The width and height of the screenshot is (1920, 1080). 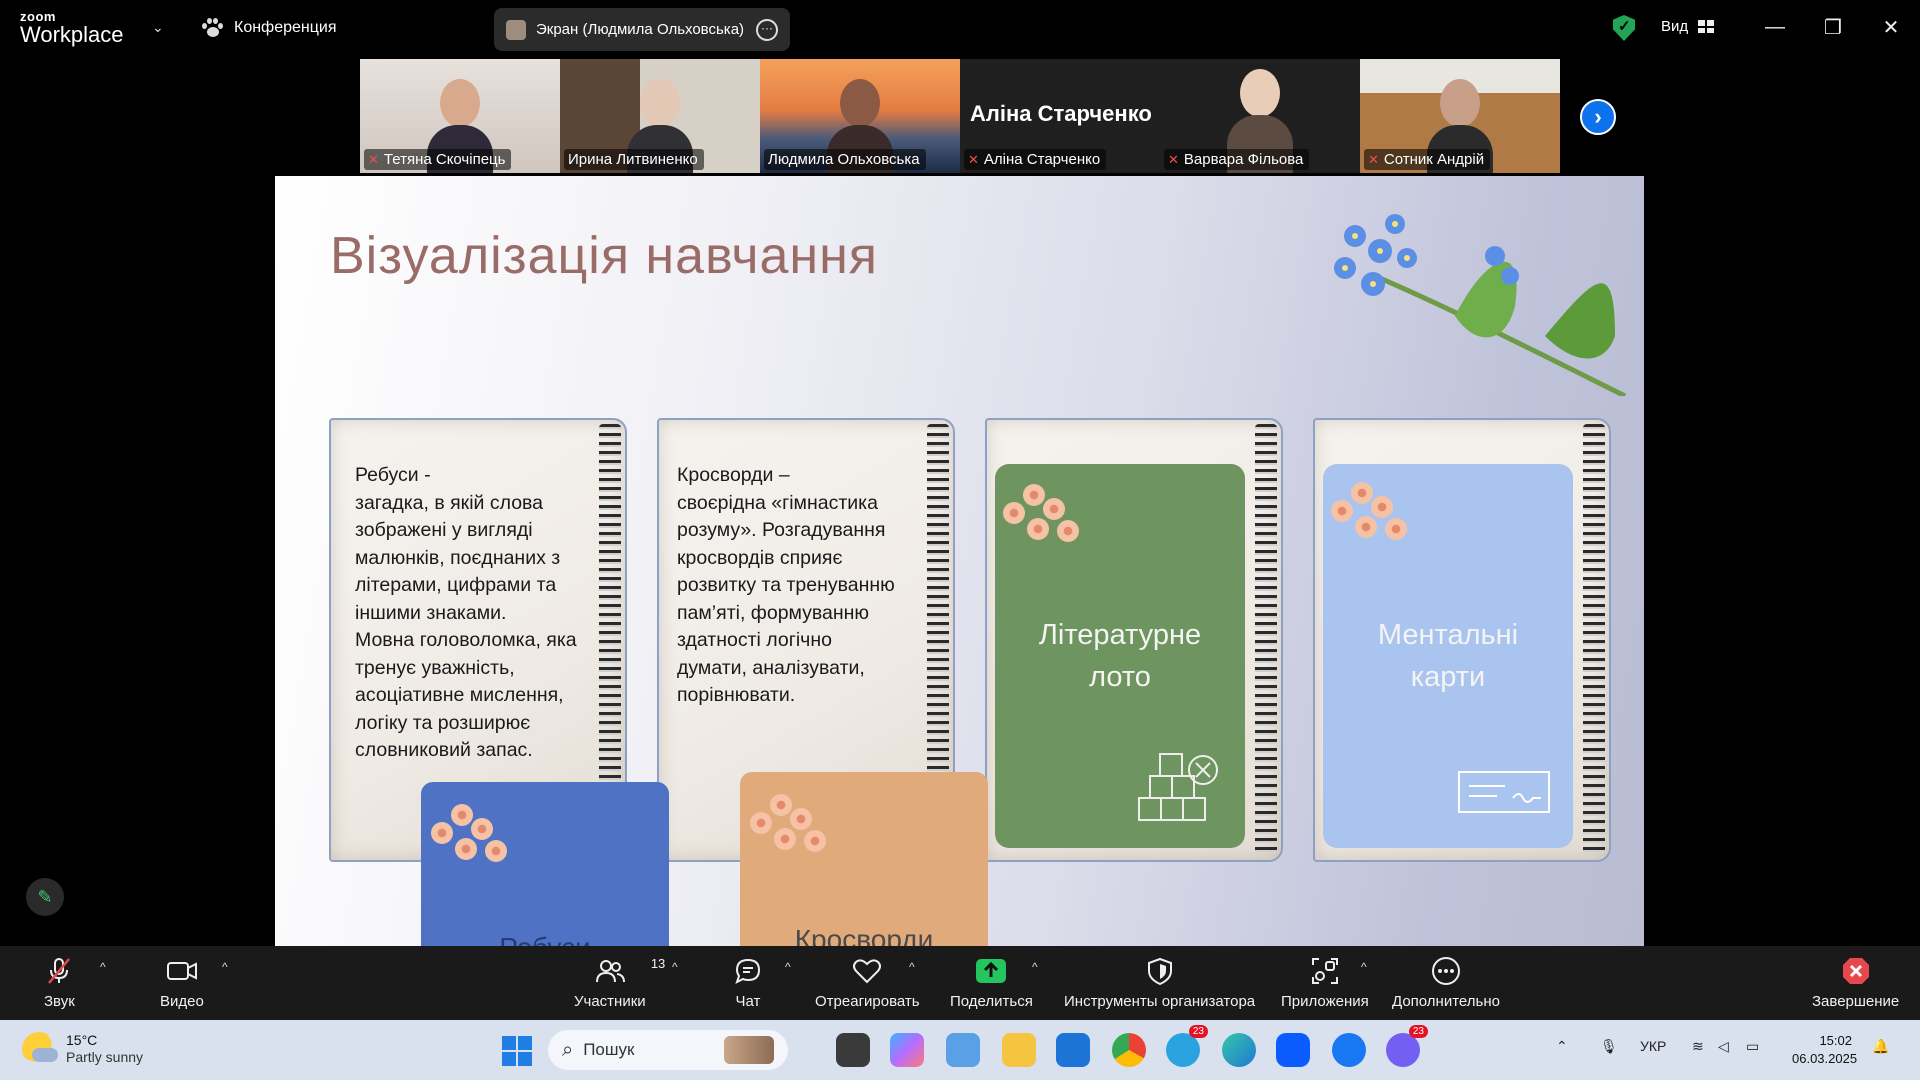 I want to click on show-hidden-icons-chevron-icon: ⌃, so click(x=1562, y=1046).